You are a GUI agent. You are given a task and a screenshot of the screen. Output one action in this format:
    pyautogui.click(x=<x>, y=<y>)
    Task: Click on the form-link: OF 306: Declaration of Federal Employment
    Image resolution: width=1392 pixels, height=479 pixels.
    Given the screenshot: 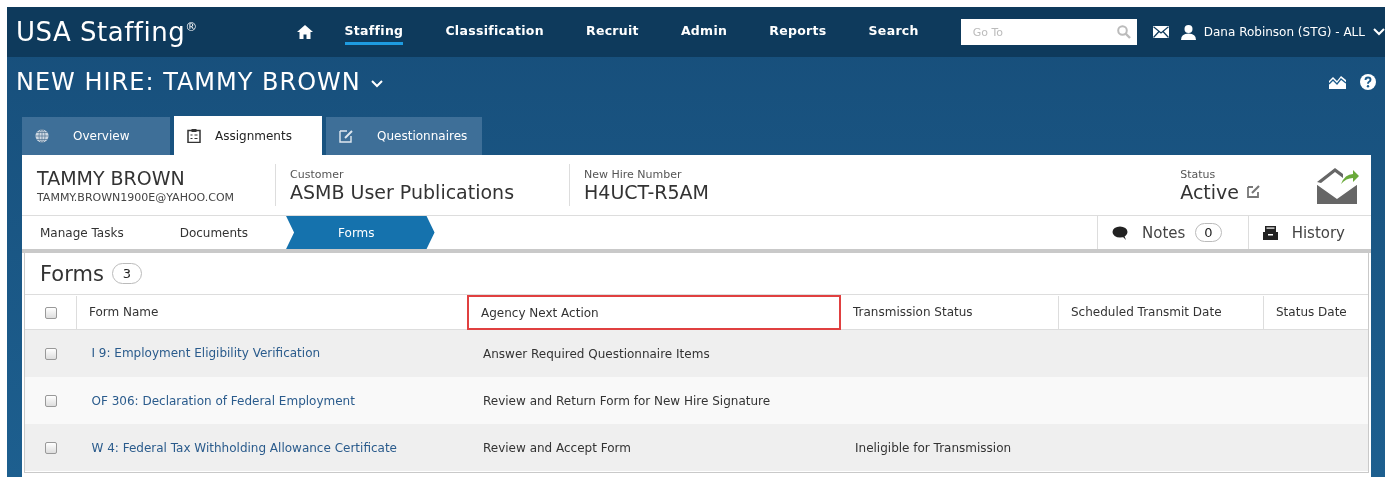 What is the action you would take?
    pyautogui.click(x=223, y=400)
    